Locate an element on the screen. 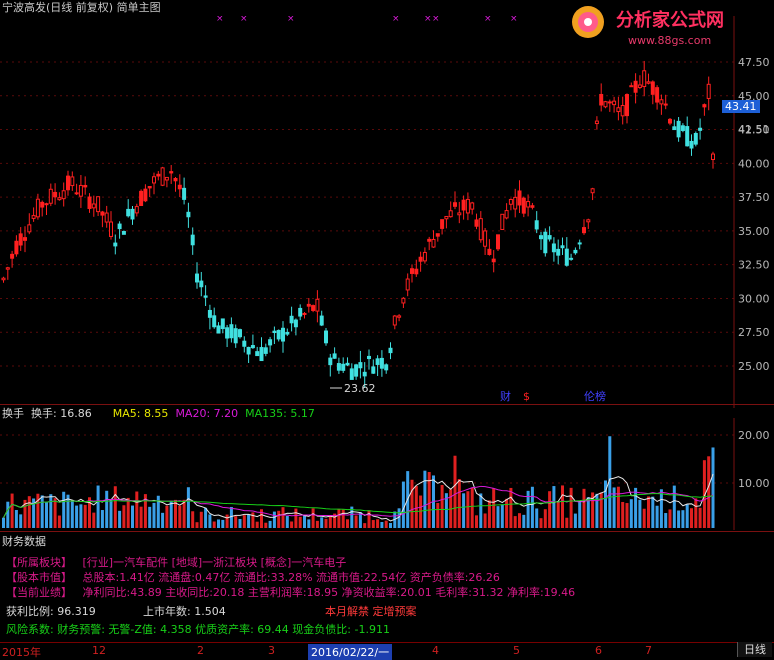 This screenshot has height=660, width=774. axis-label-2015: 2015年 is located at coordinates (21, 652).